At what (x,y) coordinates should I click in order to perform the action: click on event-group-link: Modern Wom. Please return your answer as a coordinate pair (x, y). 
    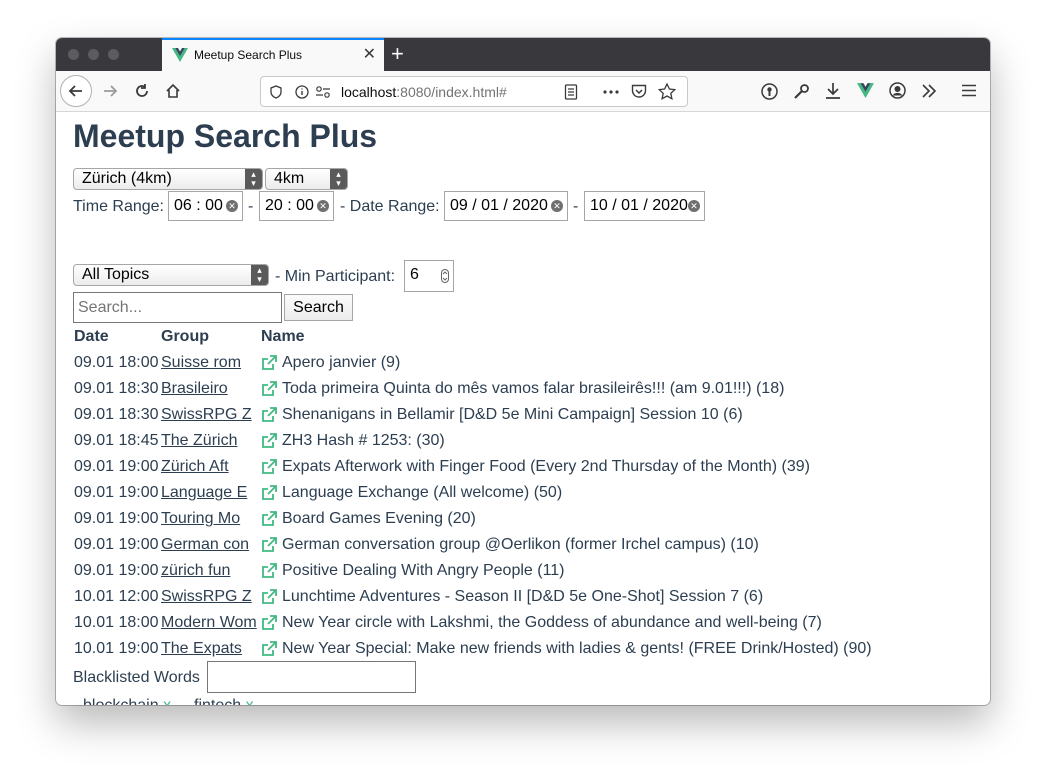
    Looking at the image, I should click on (210, 623).